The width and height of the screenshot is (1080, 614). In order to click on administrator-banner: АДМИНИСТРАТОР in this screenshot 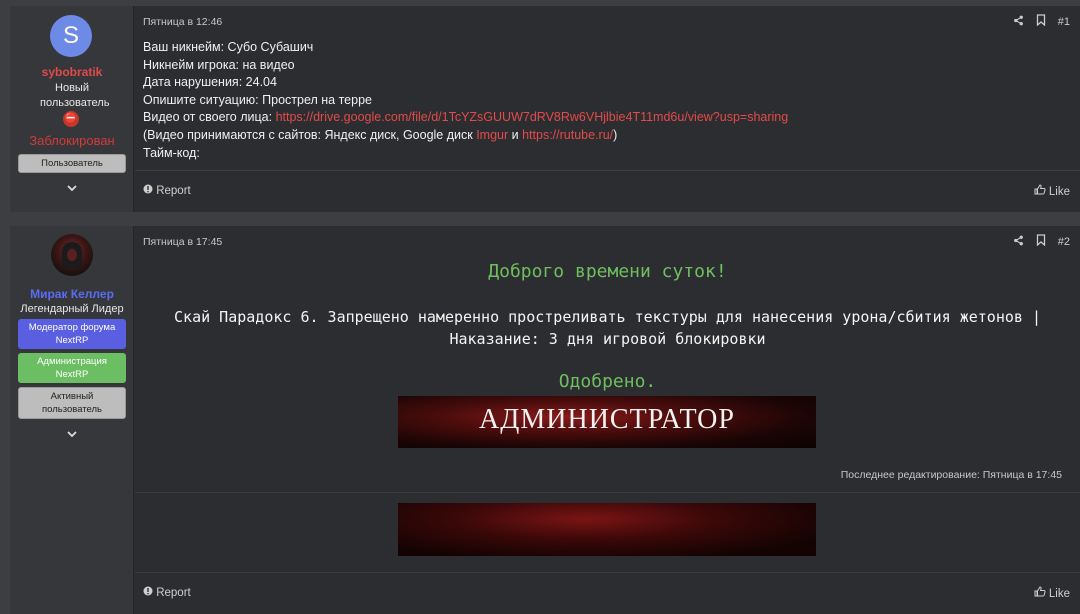, I will do `click(607, 422)`.